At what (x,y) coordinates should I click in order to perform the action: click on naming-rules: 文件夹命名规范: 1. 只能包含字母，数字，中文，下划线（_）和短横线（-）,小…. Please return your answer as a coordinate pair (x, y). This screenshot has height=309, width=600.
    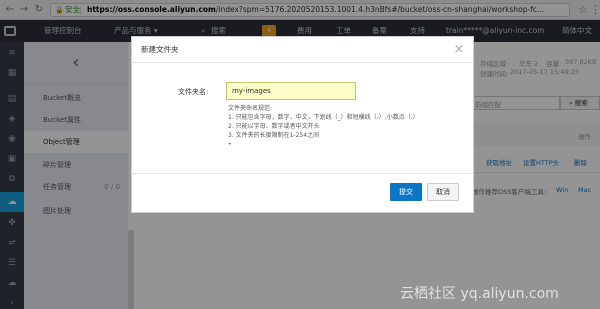
    Looking at the image, I should click on (333, 126).